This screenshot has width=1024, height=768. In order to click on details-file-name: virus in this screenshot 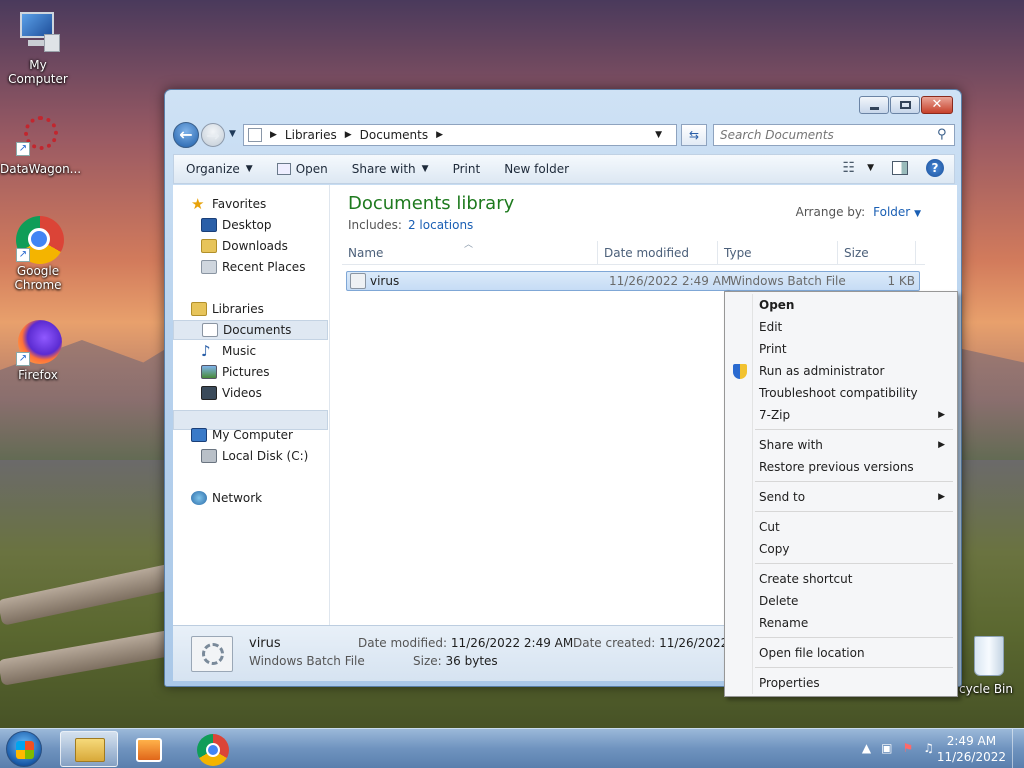, I will do `click(265, 643)`.